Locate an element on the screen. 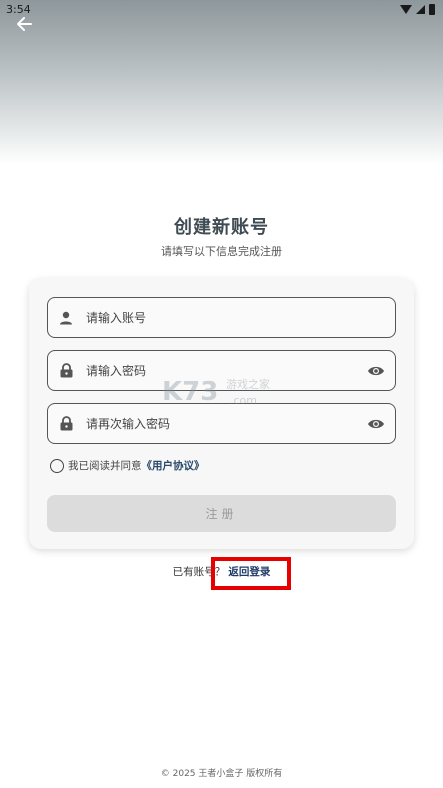  page-subtitle: 请填写以下信息完成注册 is located at coordinates (221, 251).